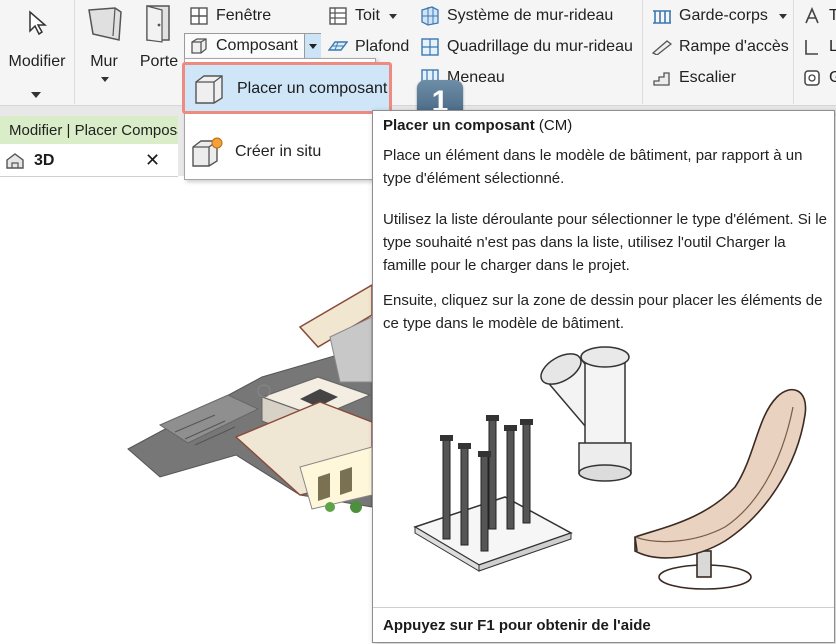  Describe the element at coordinates (37, 52) in the screenshot. I see `modifier-button: Modifier` at that location.